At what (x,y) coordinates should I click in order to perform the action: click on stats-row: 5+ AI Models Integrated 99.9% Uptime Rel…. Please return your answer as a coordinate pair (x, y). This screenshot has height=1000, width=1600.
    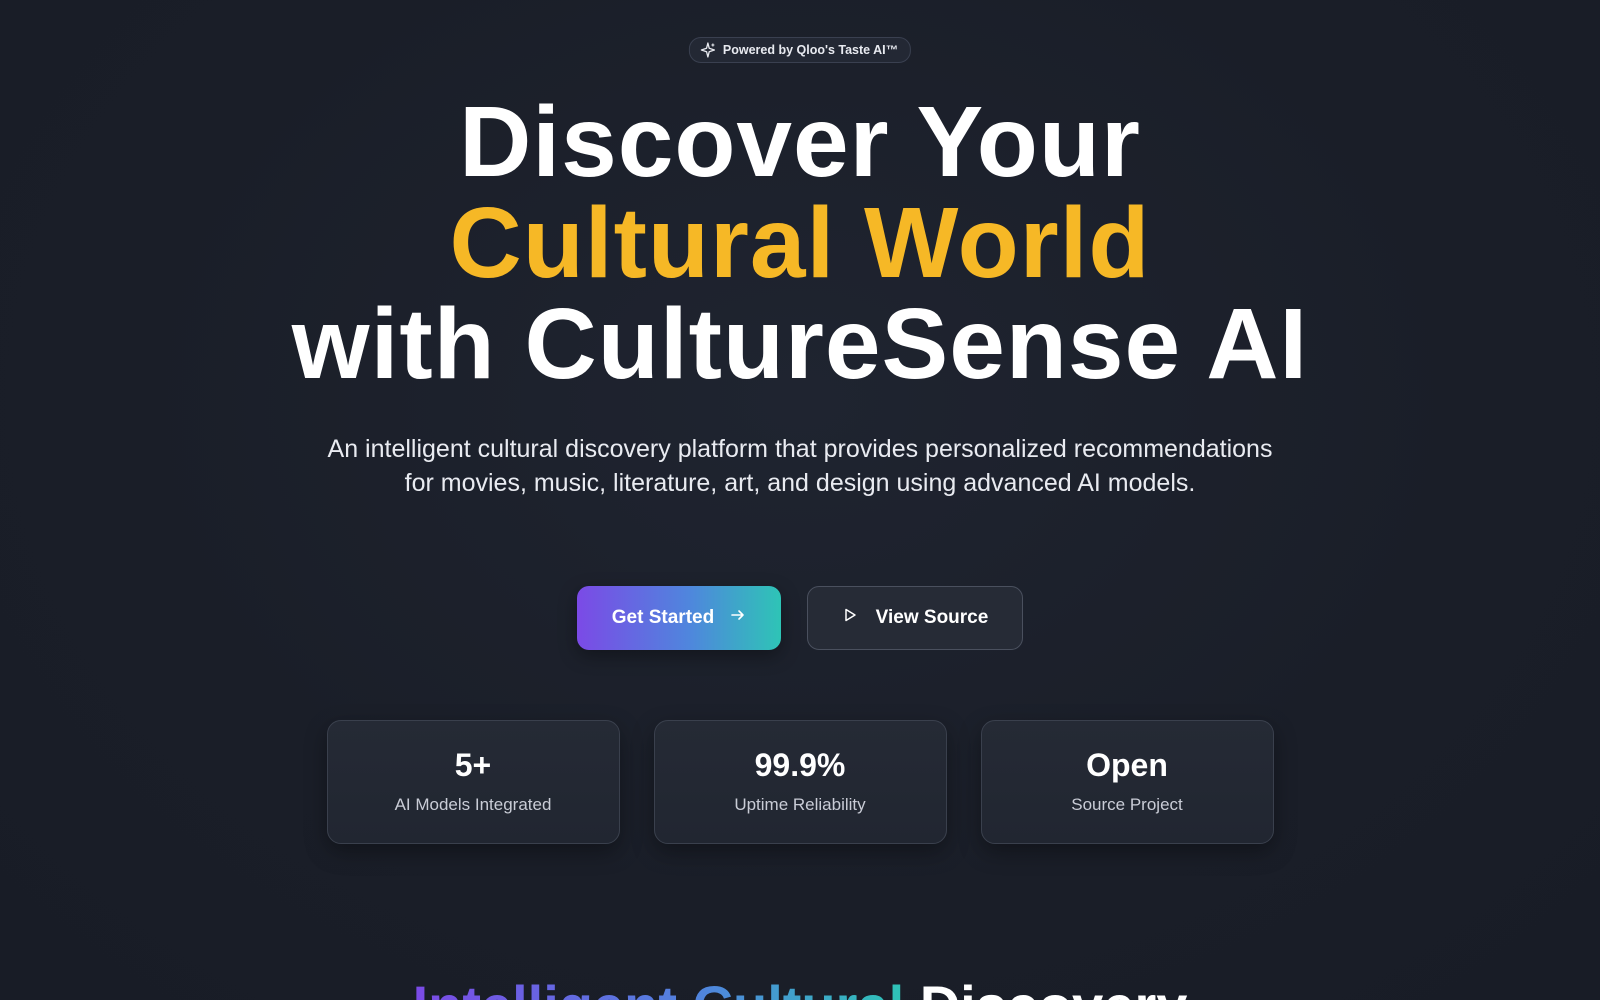
    Looking at the image, I should click on (800, 782).